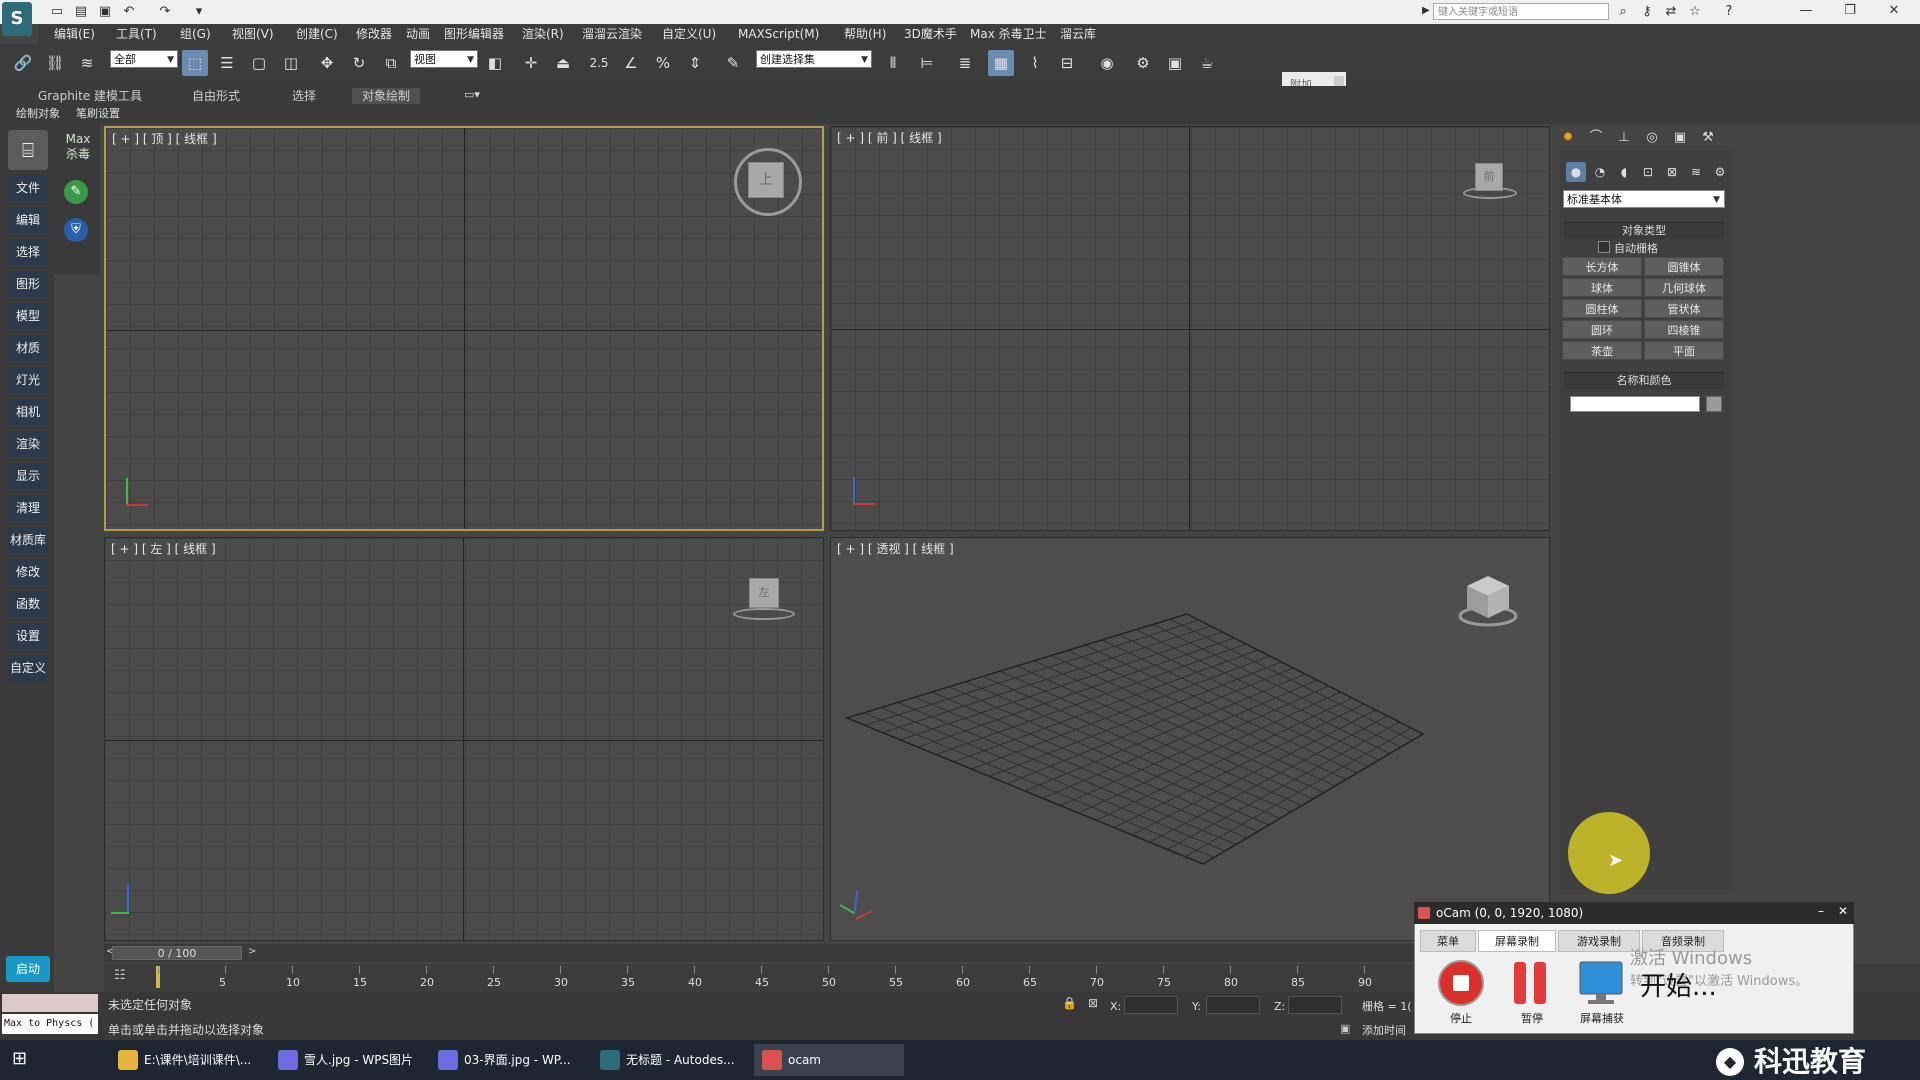  What do you see at coordinates (1568, 138) in the screenshot?
I see `create-tab-icon: ✹` at bounding box center [1568, 138].